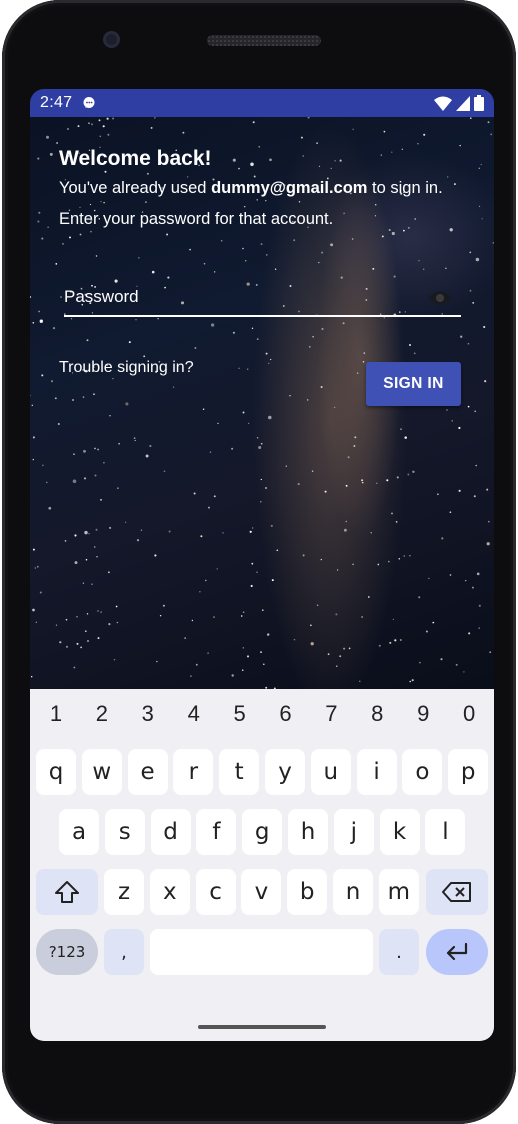 Image resolution: width=518 pixels, height=1124 pixels. I want to click on key-t: t, so click(239, 772).